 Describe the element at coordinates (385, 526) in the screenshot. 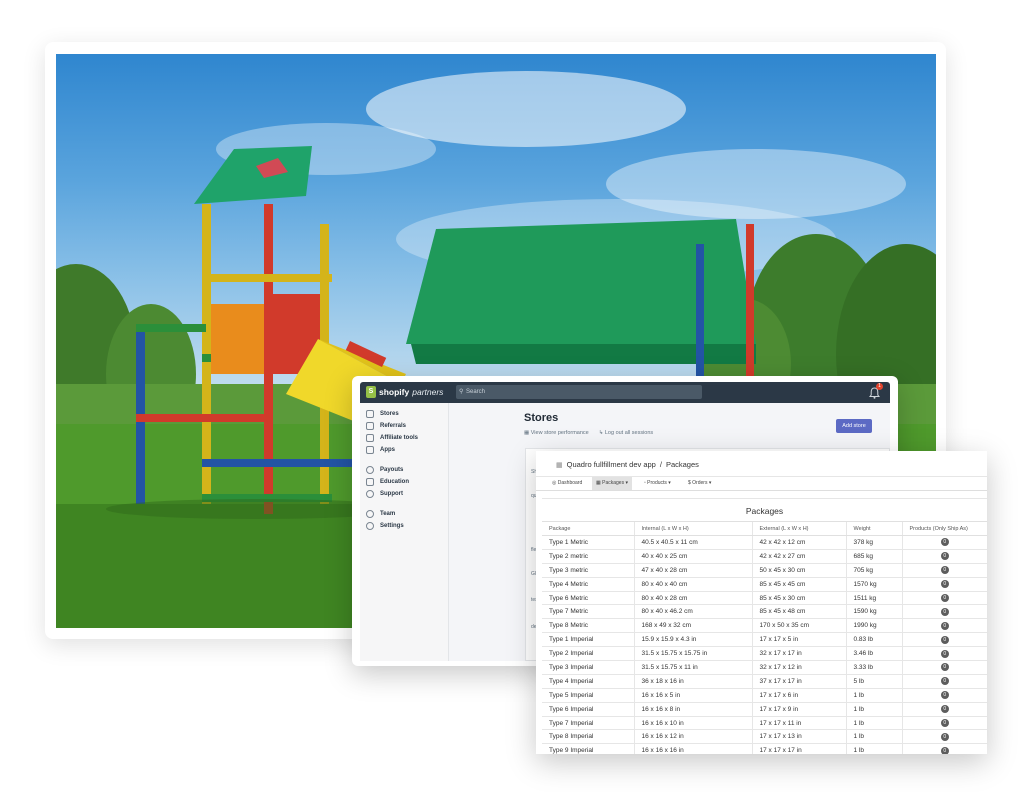

I see `sidebar-item-settings: Settings` at that location.